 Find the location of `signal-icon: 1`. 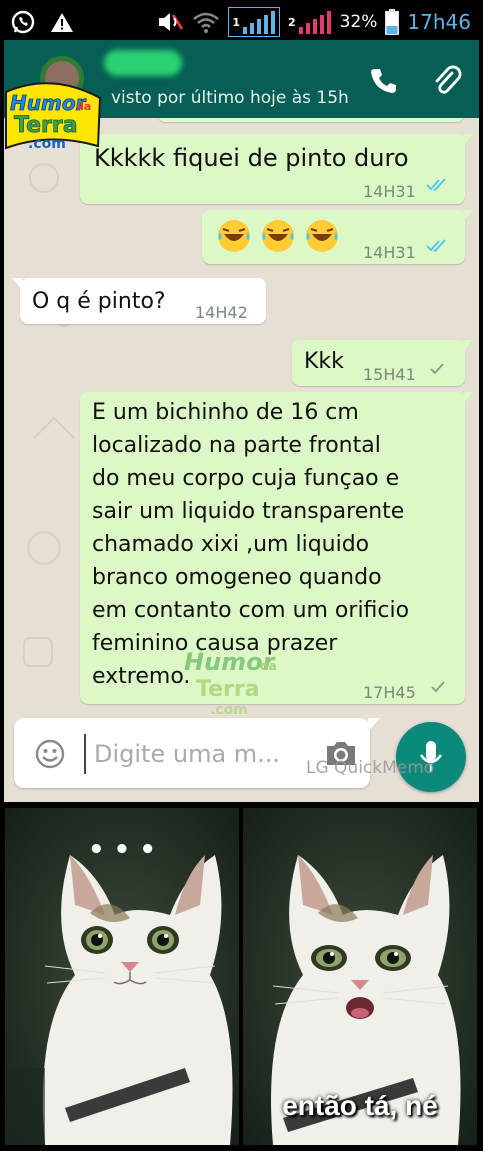

signal-icon: 1 is located at coordinates (254, 22).